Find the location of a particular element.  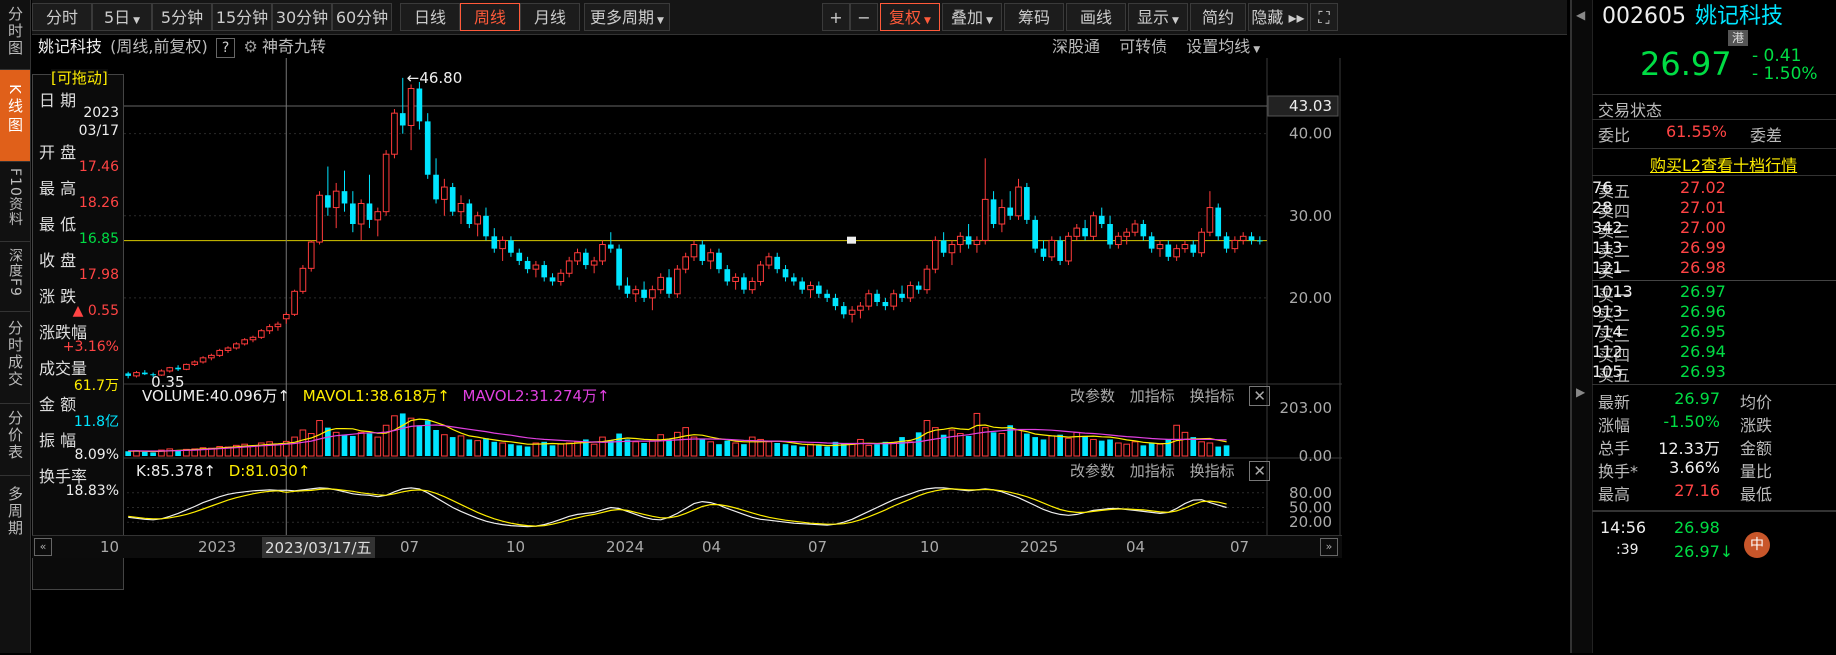

zoom-in-button: + is located at coordinates (836, 17).